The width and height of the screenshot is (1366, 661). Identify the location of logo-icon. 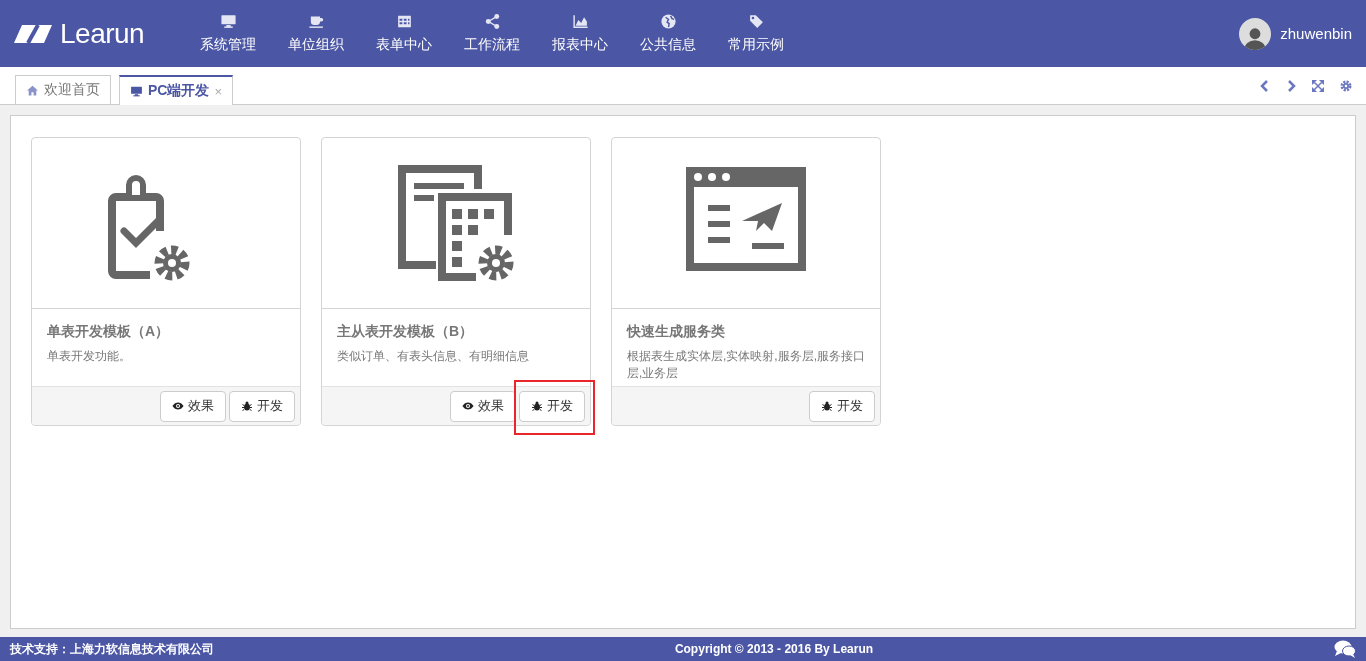
(34, 33).